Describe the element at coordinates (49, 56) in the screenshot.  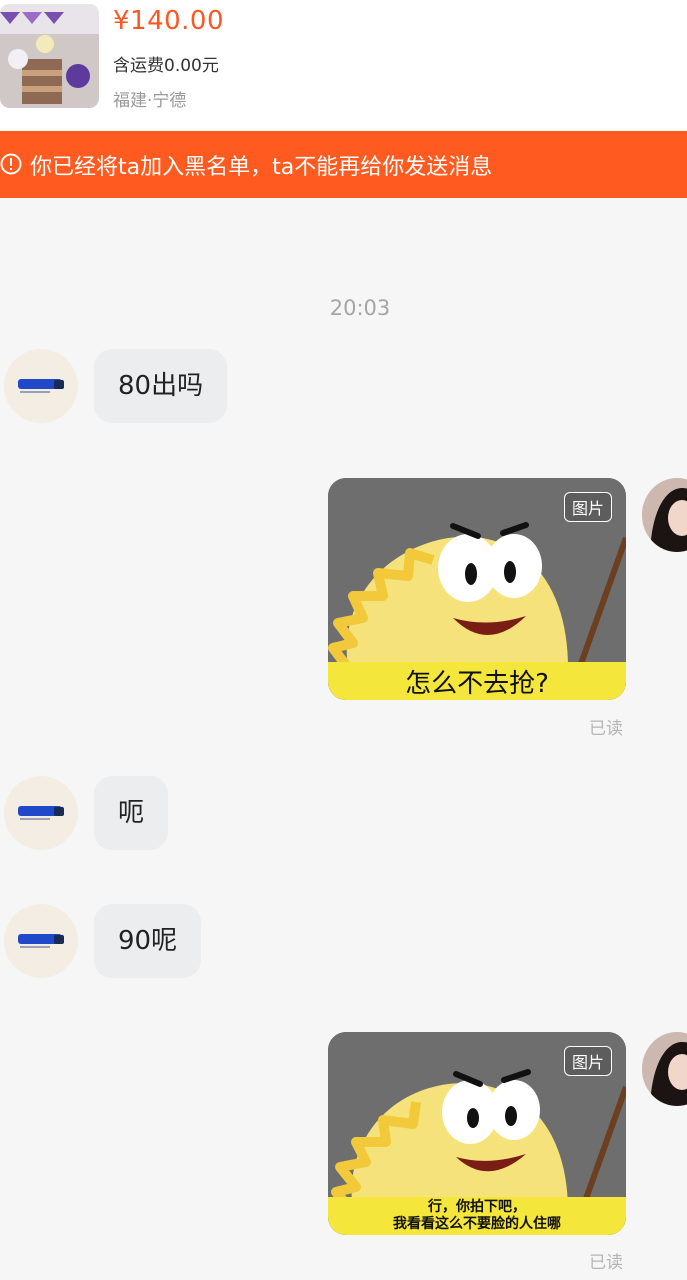
I see `product-thumbnail` at that location.